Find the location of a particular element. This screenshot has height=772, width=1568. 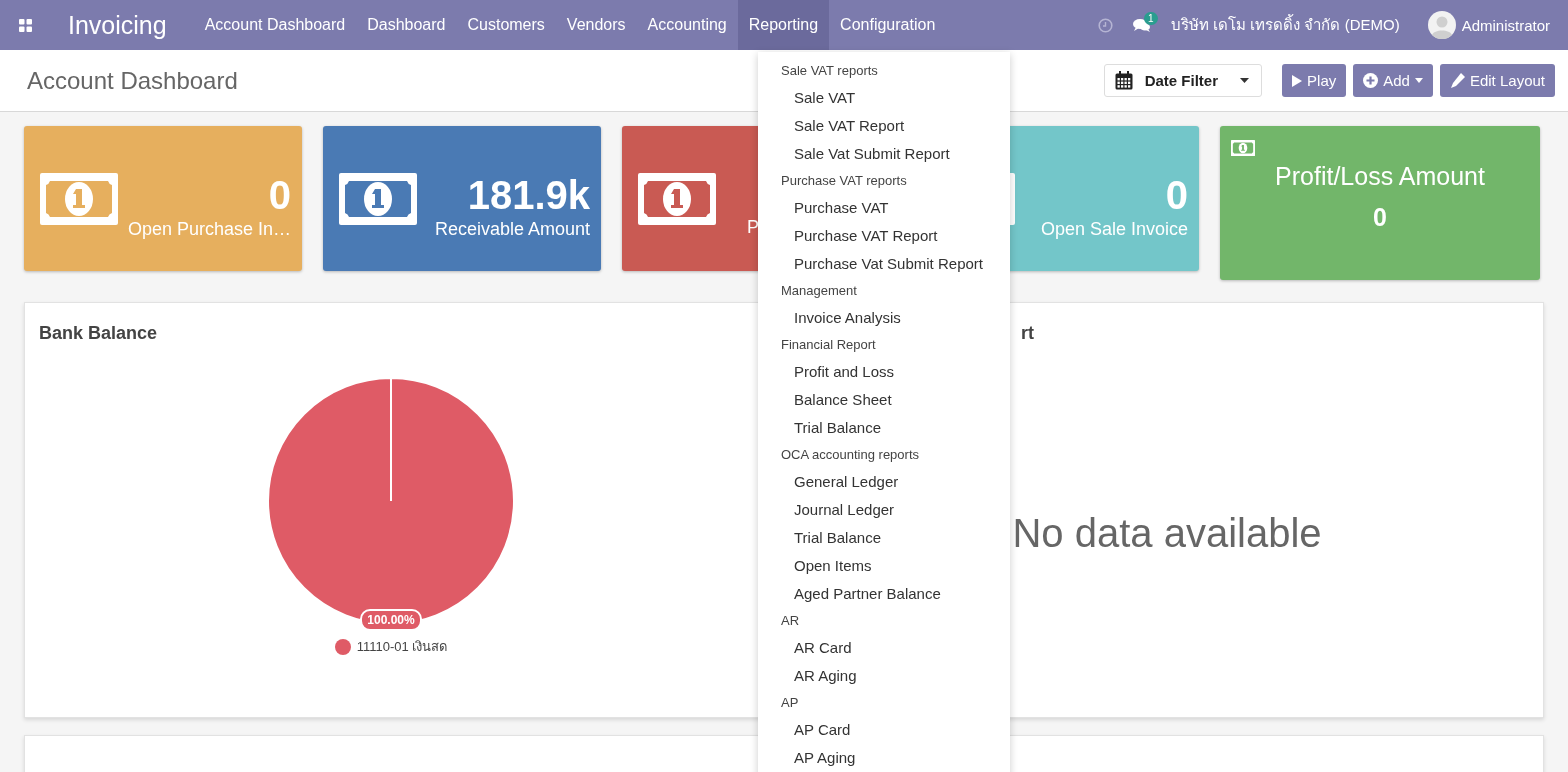

menu-section-header: Financial Report is located at coordinates (828, 345).